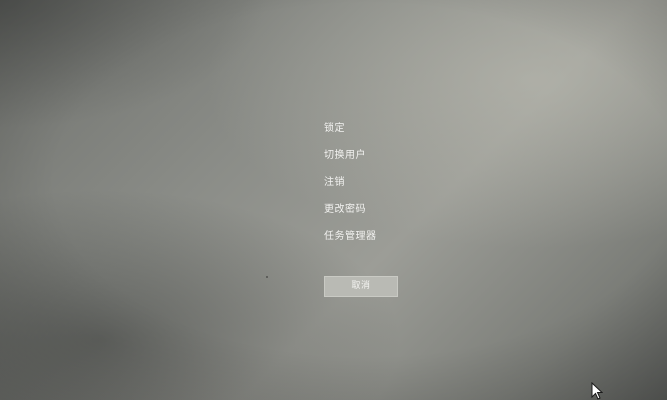 The width and height of the screenshot is (667, 400). What do you see at coordinates (384, 210) in the screenshot?
I see `menu-item-change-password: 更改密码` at bounding box center [384, 210].